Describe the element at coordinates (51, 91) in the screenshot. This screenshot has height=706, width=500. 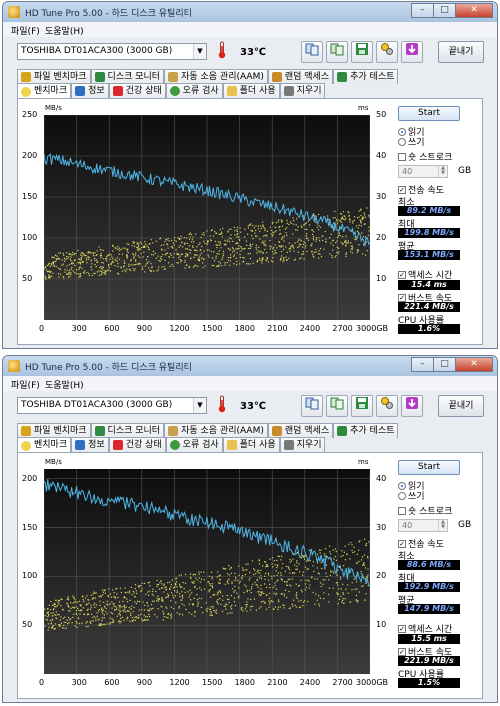
I see `tab-label: 벤치마크` at that location.